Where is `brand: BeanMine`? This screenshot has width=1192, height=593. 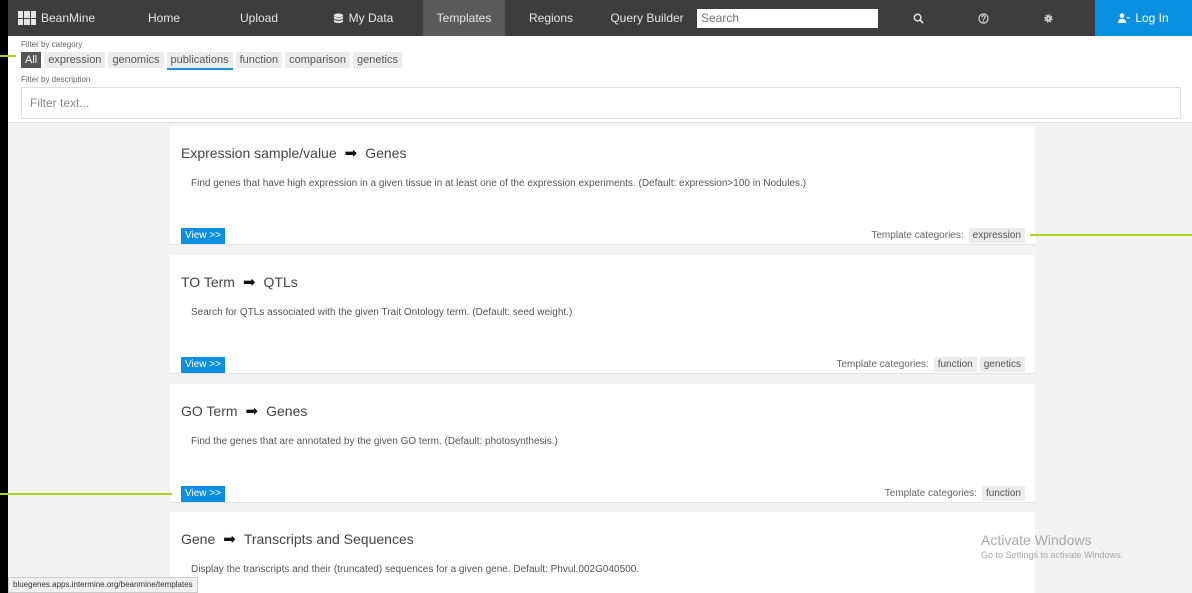
brand: BeanMine is located at coordinates (60, 18).